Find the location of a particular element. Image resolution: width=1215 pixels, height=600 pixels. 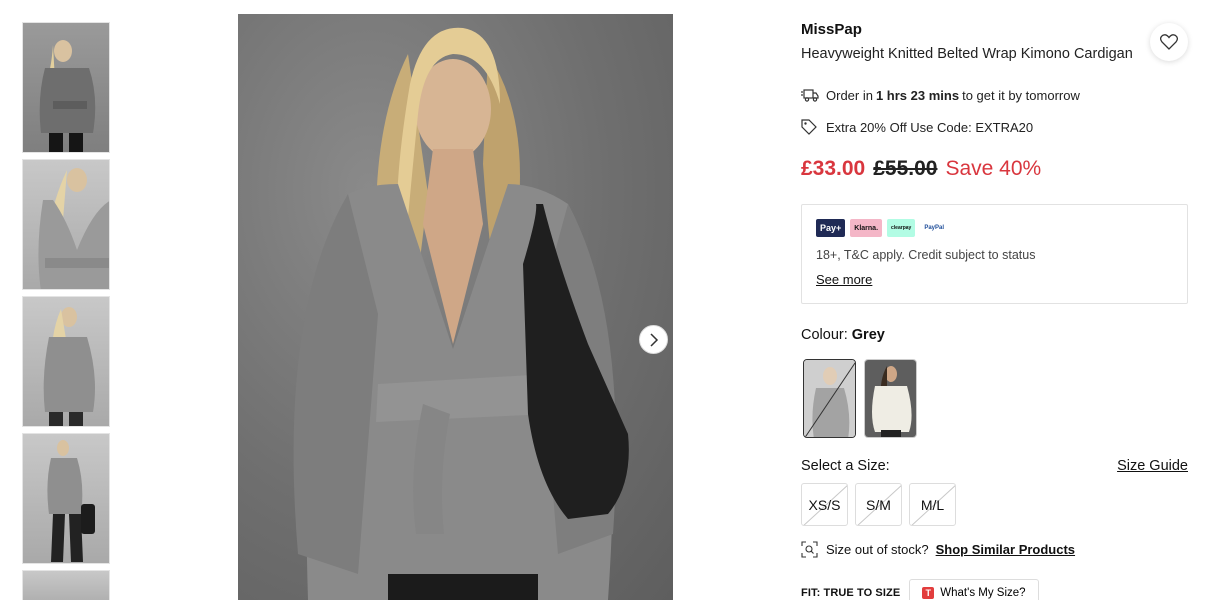

clearpay-logo: clearpay is located at coordinates (901, 228).